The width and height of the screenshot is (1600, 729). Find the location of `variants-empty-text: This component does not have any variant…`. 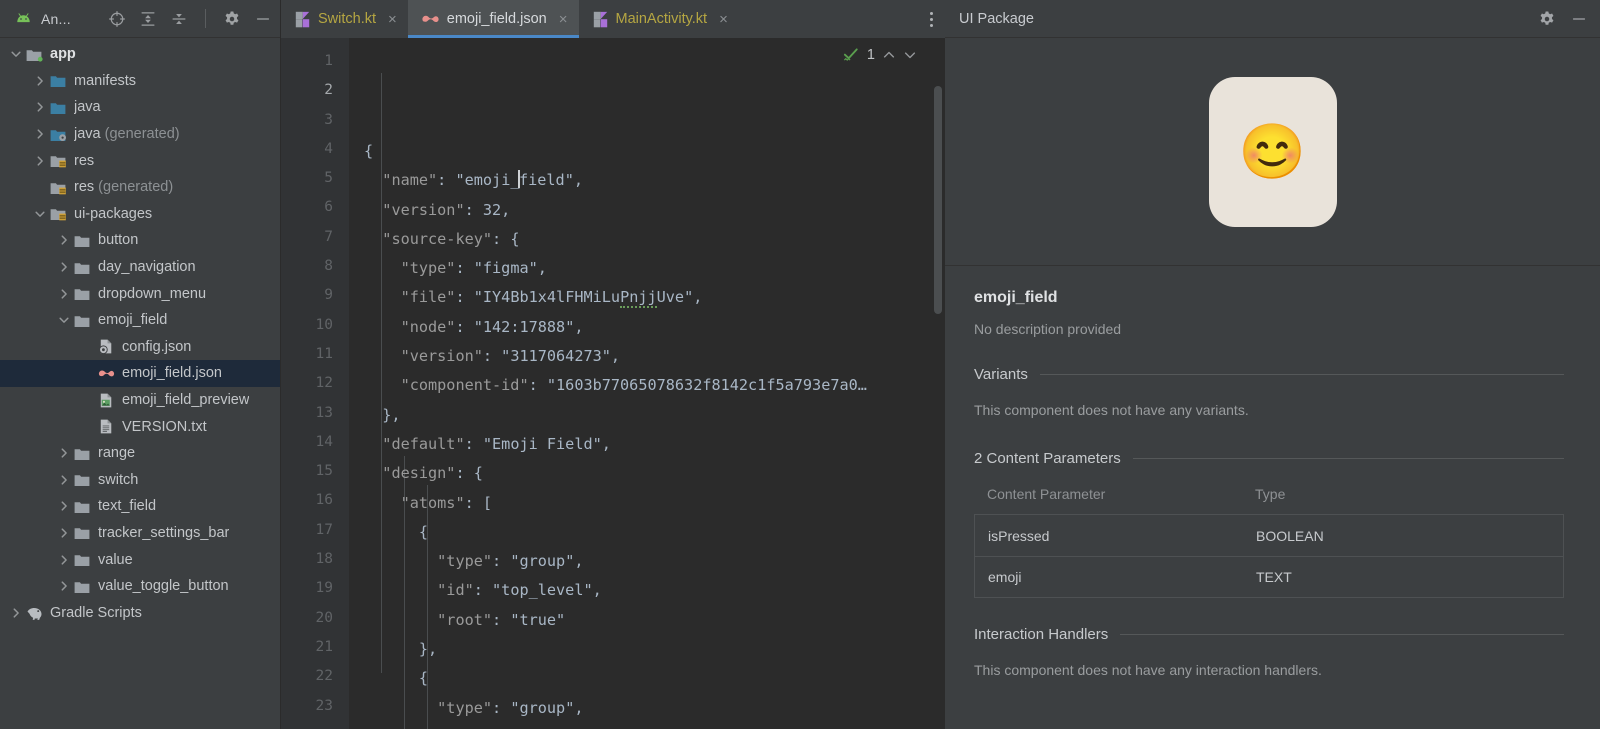

variants-empty-text: This component does not have any variant… is located at coordinates (1111, 410).